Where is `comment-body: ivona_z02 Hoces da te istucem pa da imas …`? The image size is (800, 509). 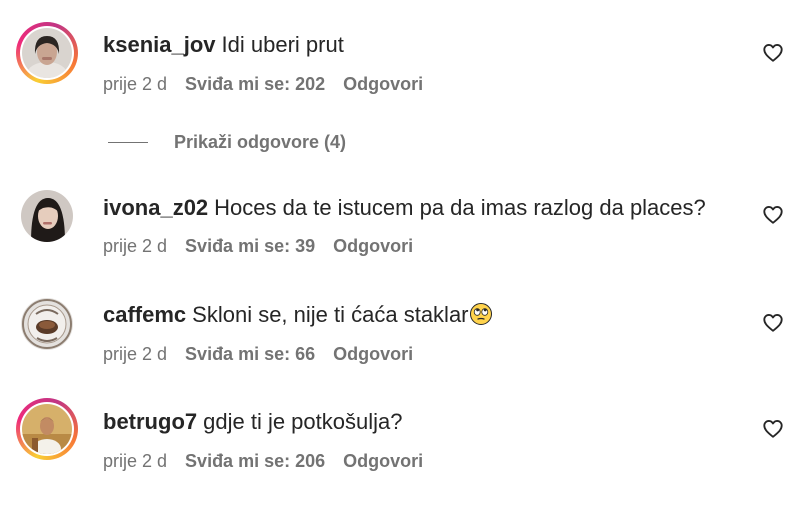
comment-body: ivona_z02 Hoces da te istucem pa da imas … is located at coordinates (404, 208).